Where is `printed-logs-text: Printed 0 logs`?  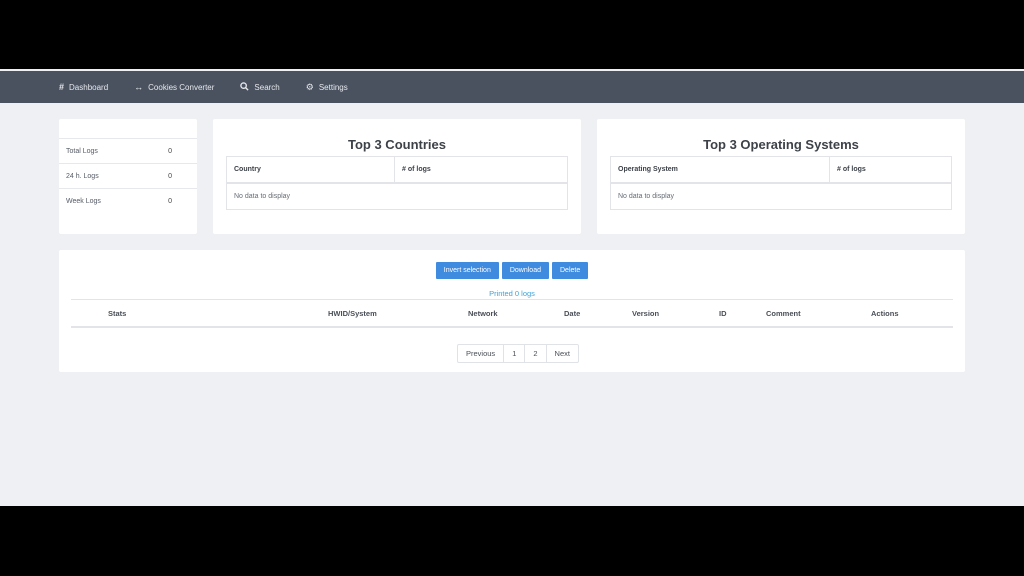
printed-logs-text: Printed 0 logs is located at coordinates (512, 293).